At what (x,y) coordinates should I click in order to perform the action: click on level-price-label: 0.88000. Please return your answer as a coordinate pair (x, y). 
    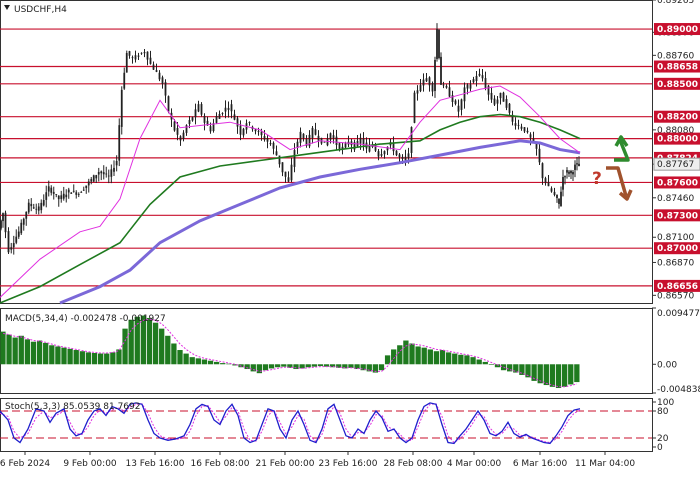
    Looking at the image, I should click on (677, 140).